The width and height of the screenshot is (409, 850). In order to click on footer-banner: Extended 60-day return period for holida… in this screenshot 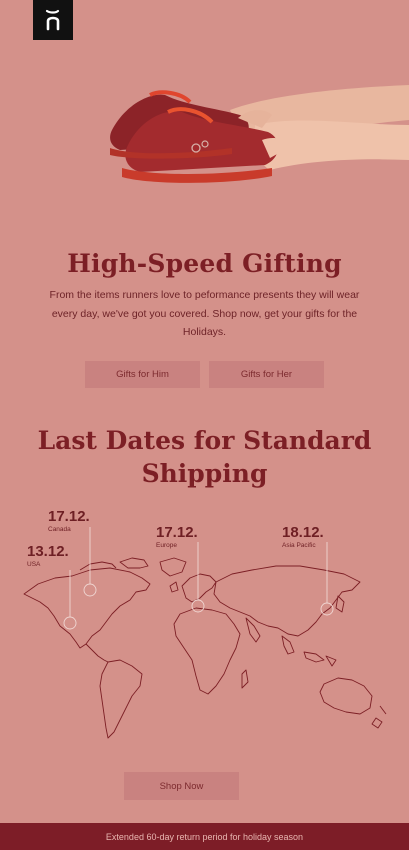, I will do `click(204, 836)`.